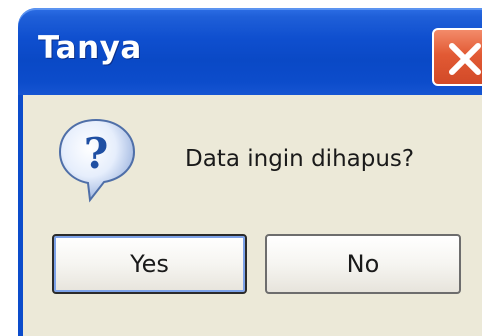 This screenshot has height=336, width=482. I want to click on dialog-title: Tanya, so click(90, 48).